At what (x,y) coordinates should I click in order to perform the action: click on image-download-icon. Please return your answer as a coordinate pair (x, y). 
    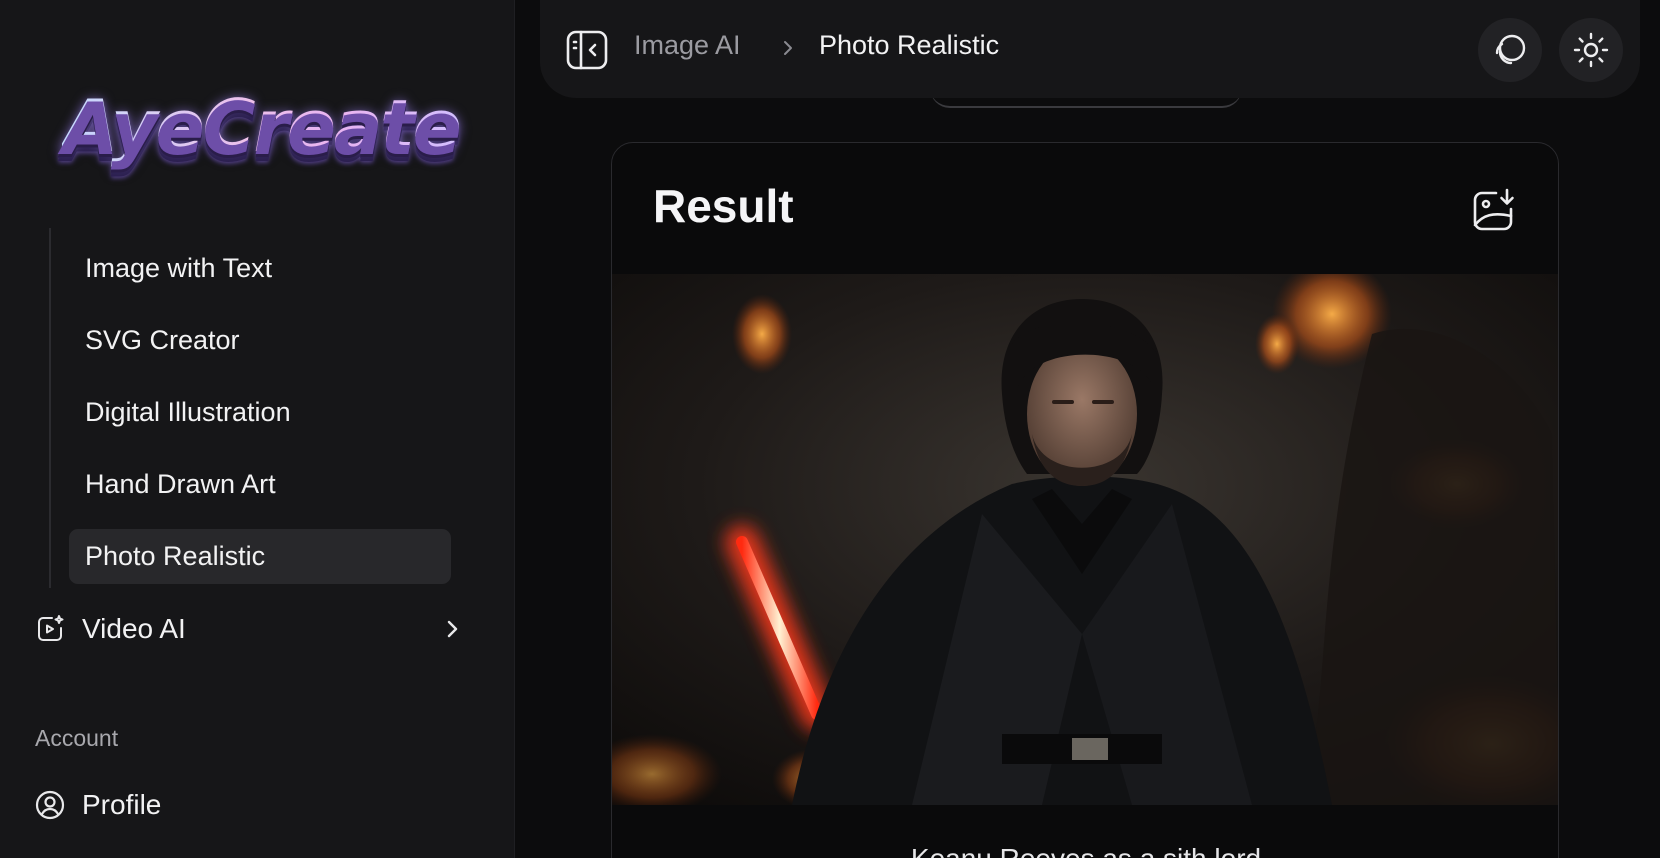
    Looking at the image, I should click on (1494, 211).